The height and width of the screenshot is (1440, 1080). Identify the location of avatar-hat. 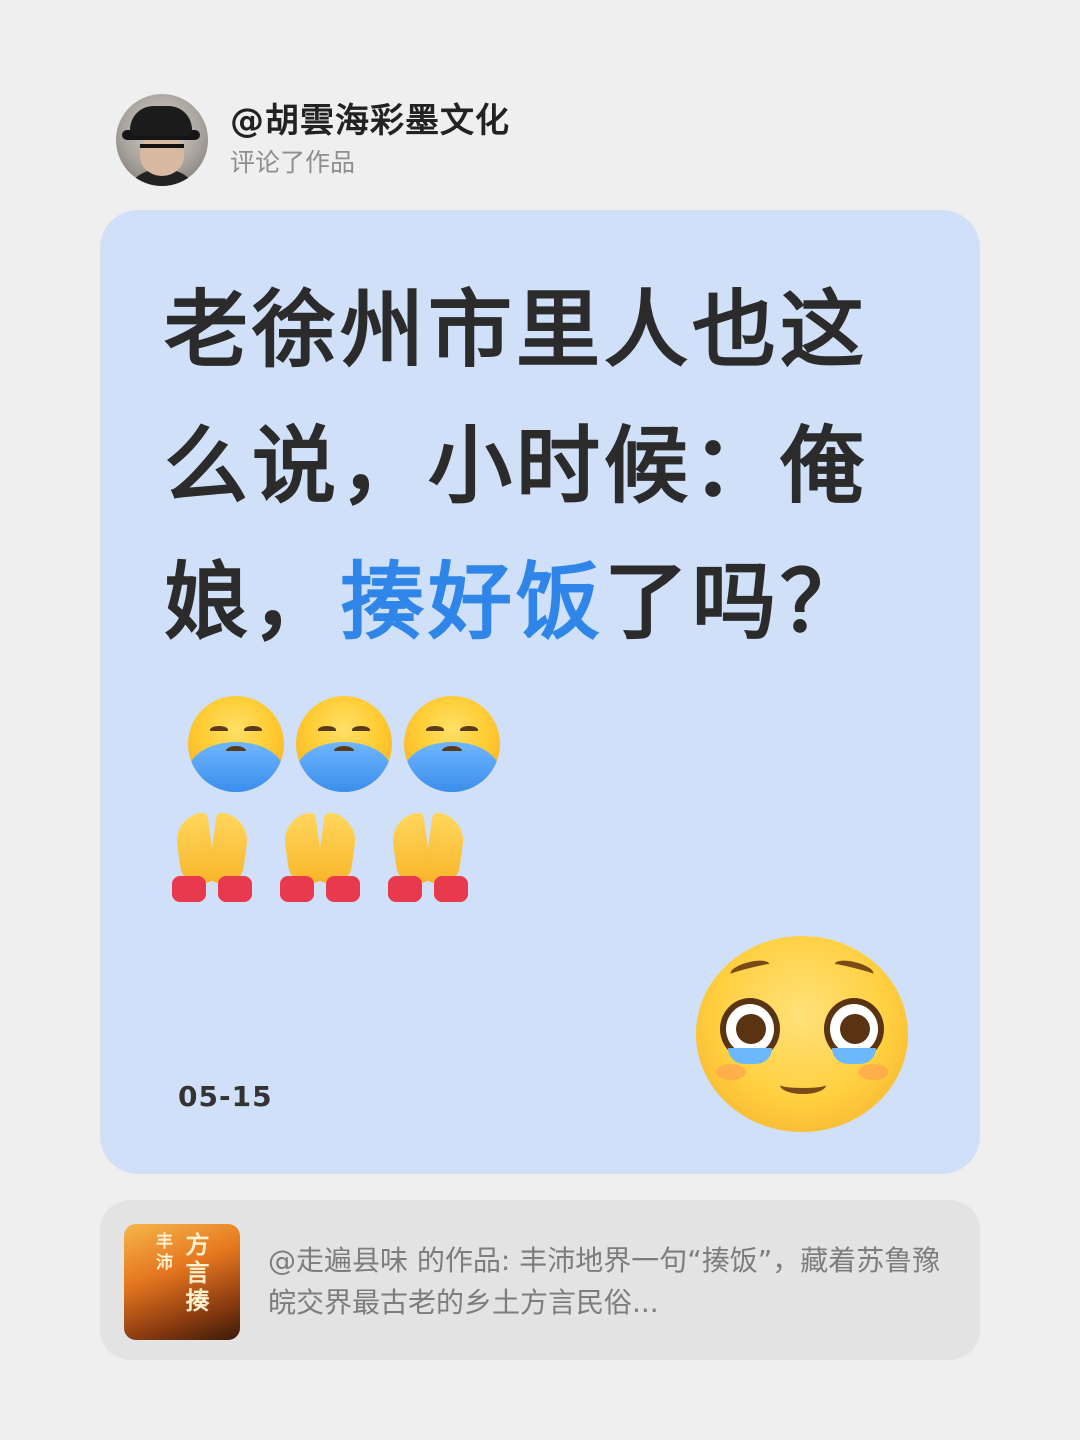
(161, 121).